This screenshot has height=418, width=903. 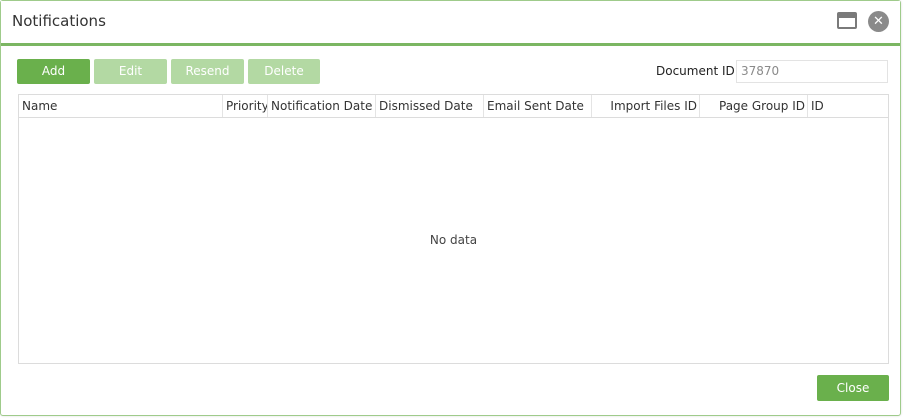 I want to click on edit-button: Edit, so click(x=130, y=71).